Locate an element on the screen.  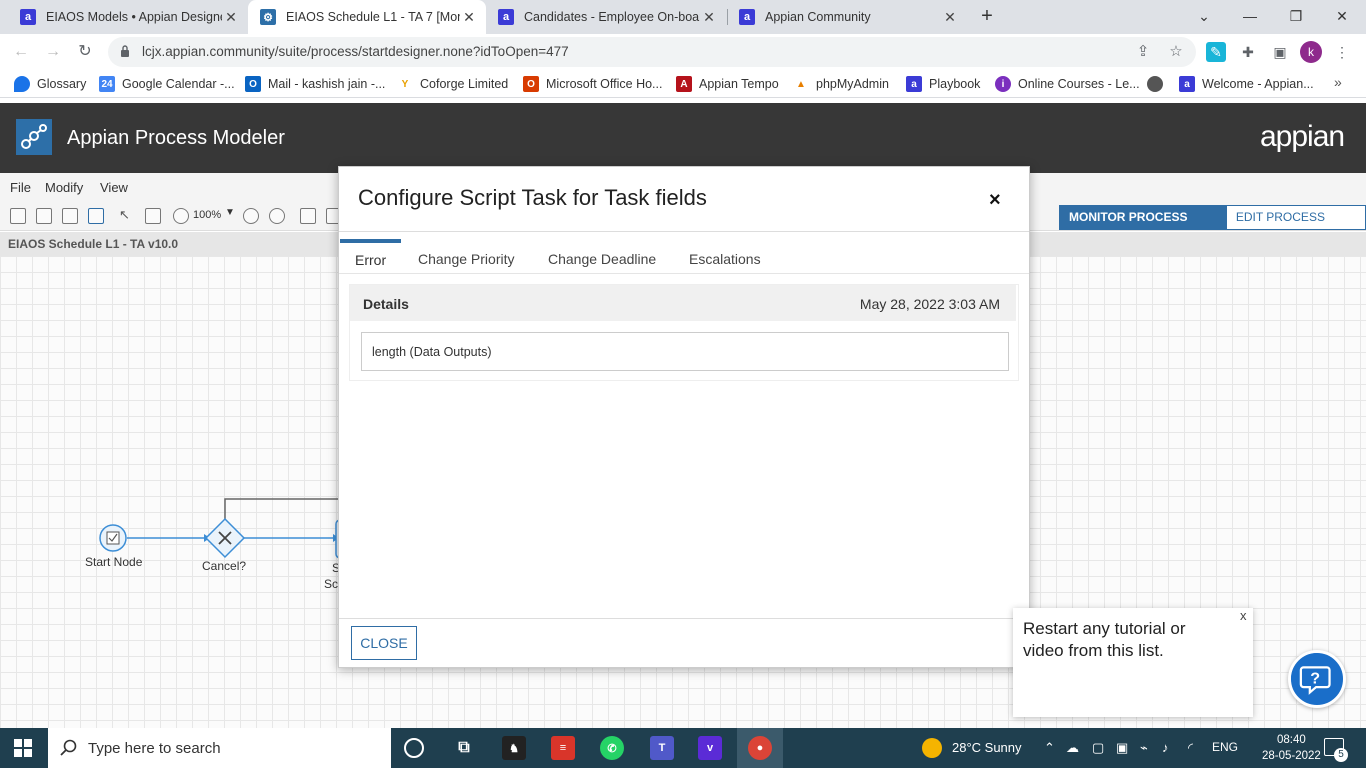
zoom-level: 100% is located at coordinates (207, 215).